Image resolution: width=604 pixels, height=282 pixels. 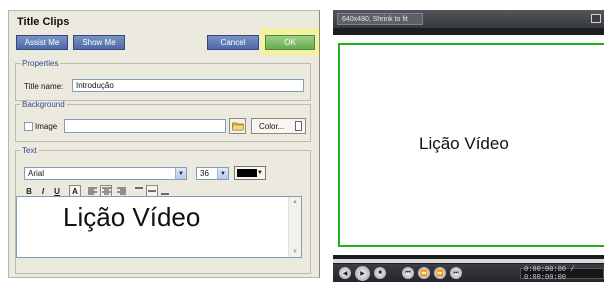 I want to click on image-path-input, so click(x=145, y=126).